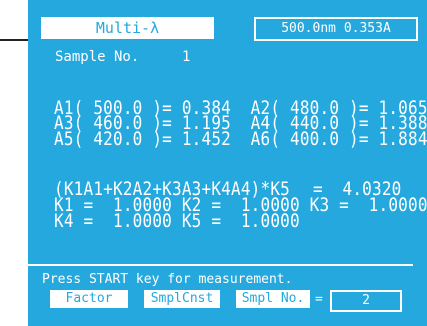 This screenshot has height=326, width=427. What do you see at coordinates (319, 299) in the screenshot?
I see `equals-sign: =` at bounding box center [319, 299].